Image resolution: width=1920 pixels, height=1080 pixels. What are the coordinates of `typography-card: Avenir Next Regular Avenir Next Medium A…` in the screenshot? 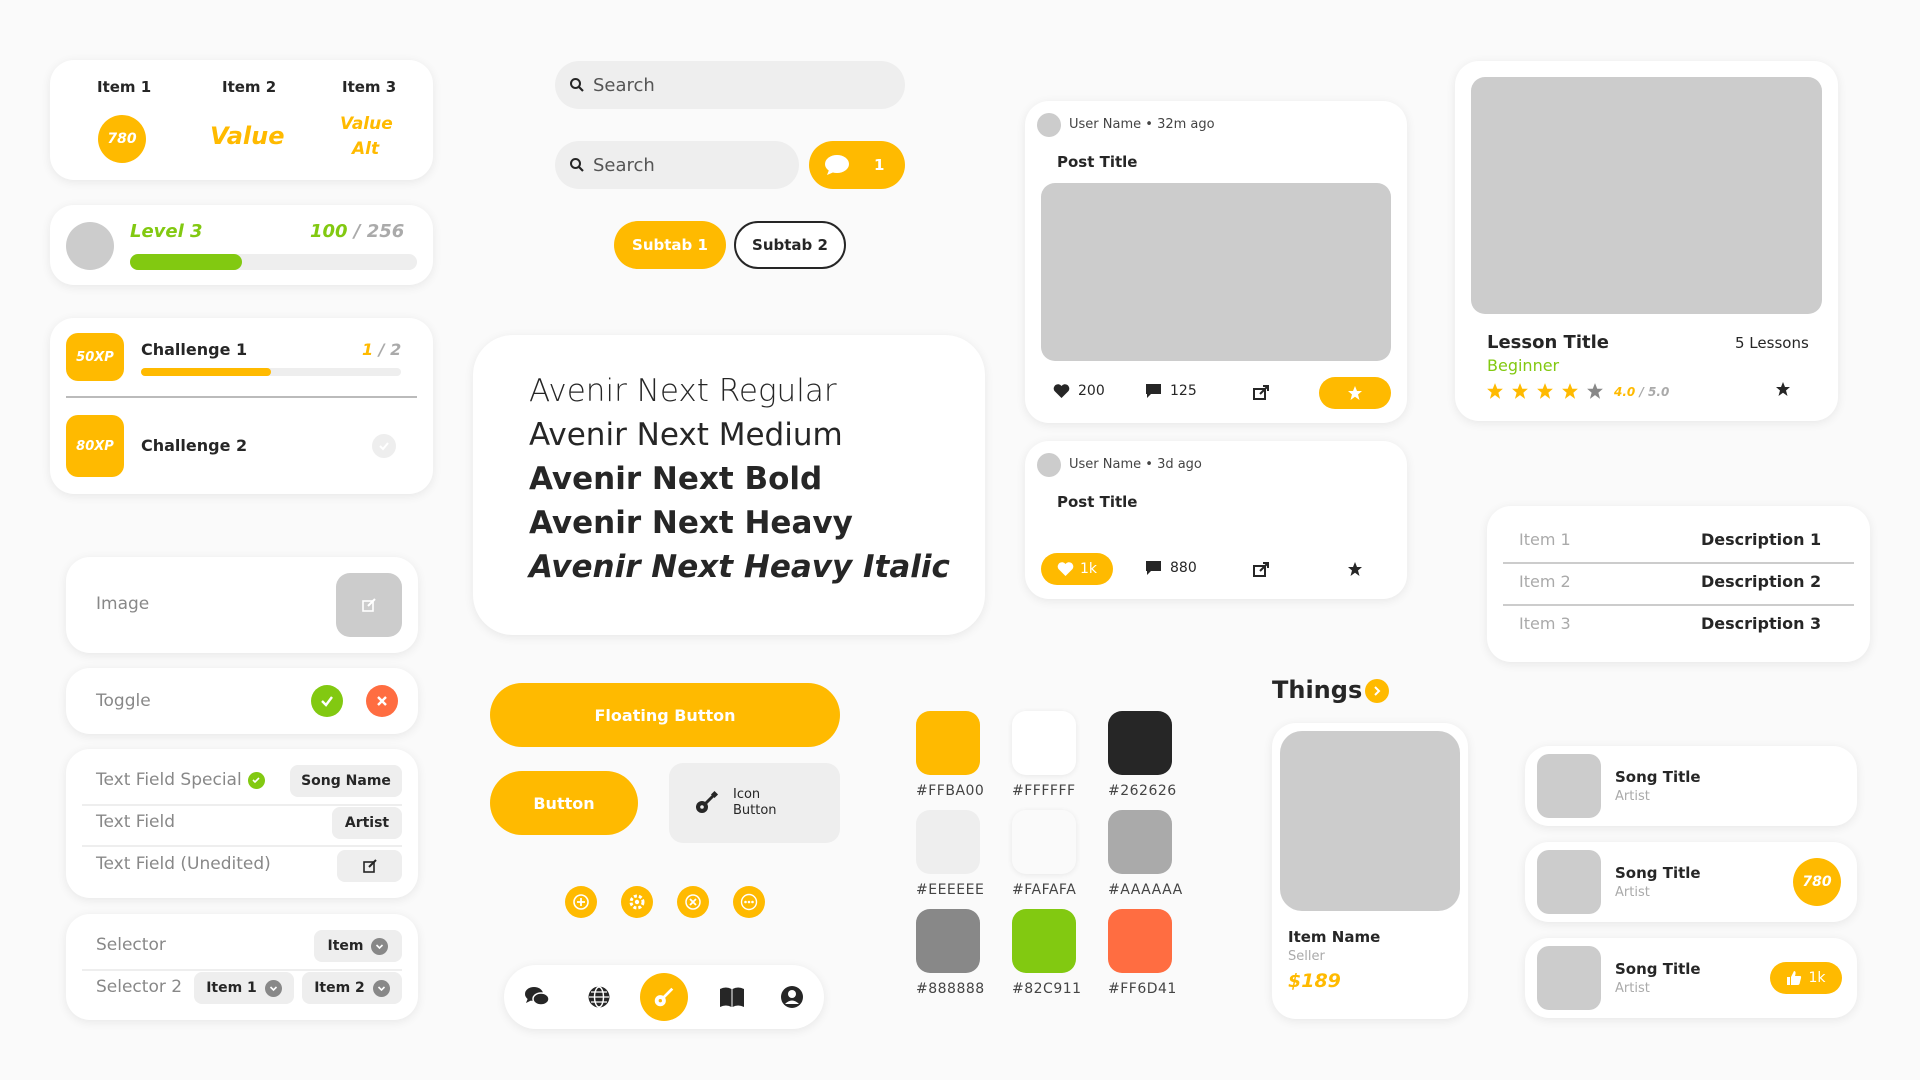 It's located at (729, 485).